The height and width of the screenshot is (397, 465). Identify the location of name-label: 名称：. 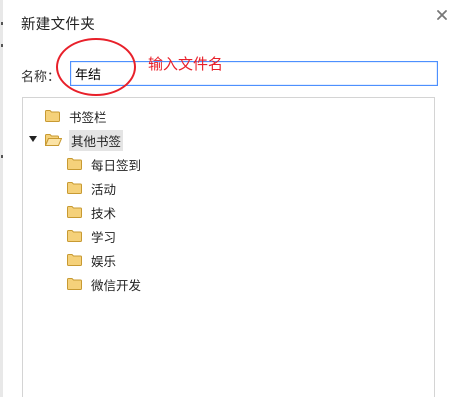
(41, 77).